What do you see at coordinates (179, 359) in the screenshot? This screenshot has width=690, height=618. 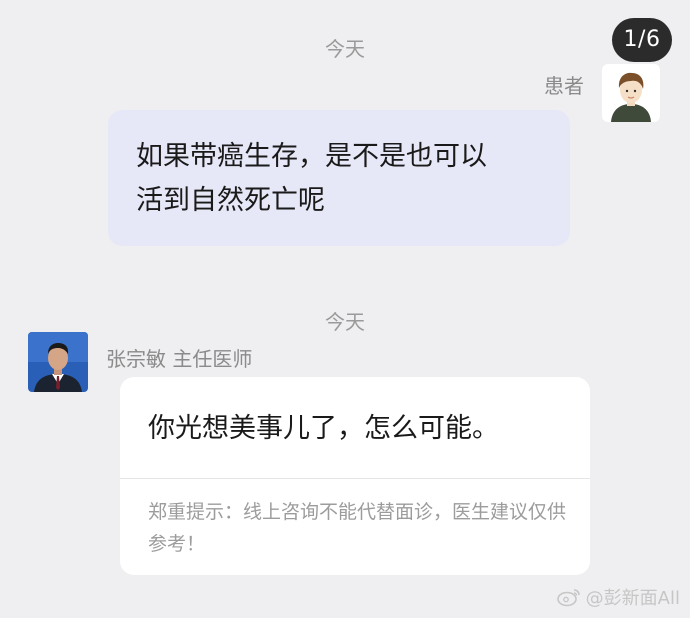 I see `doctor-name: 张宗敏 主任医师` at bounding box center [179, 359].